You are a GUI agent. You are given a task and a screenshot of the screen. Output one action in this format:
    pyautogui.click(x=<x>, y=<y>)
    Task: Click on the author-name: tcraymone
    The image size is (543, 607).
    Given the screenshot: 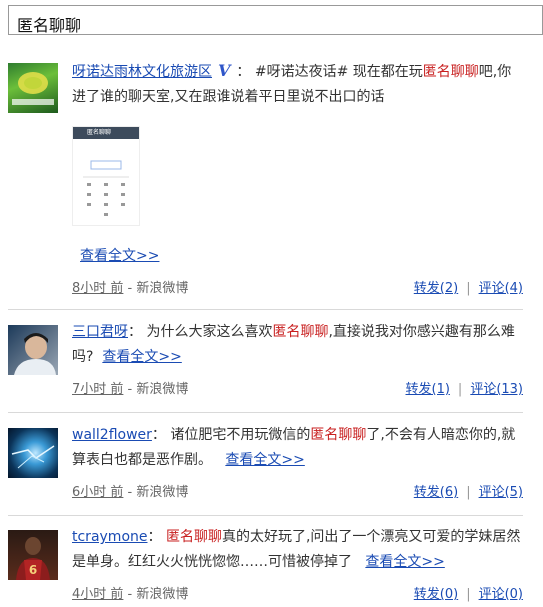 What is the action you would take?
    pyautogui.click(x=110, y=537)
    